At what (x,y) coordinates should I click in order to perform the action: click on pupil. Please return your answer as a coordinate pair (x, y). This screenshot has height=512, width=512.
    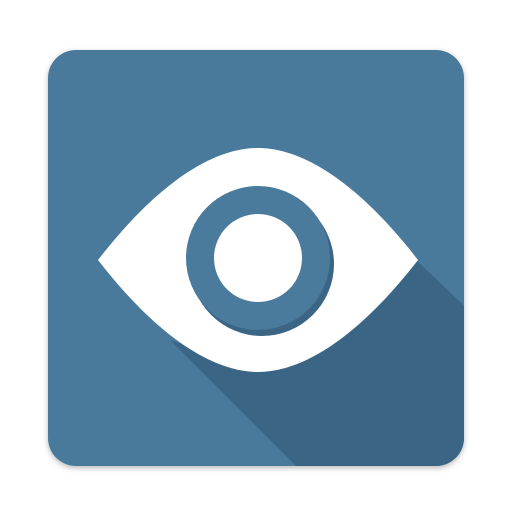
    Looking at the image, I should click on (258, 258).